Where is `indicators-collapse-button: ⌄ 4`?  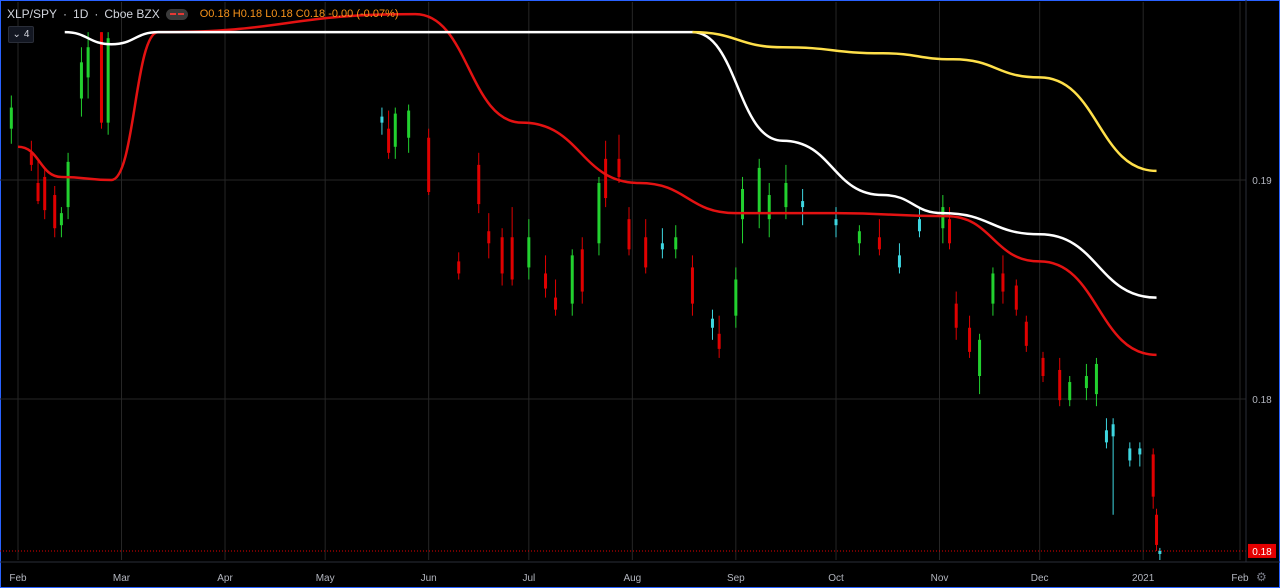
indicators-collapse-button: ⌄ 4 is located at coordinates (21, 34).